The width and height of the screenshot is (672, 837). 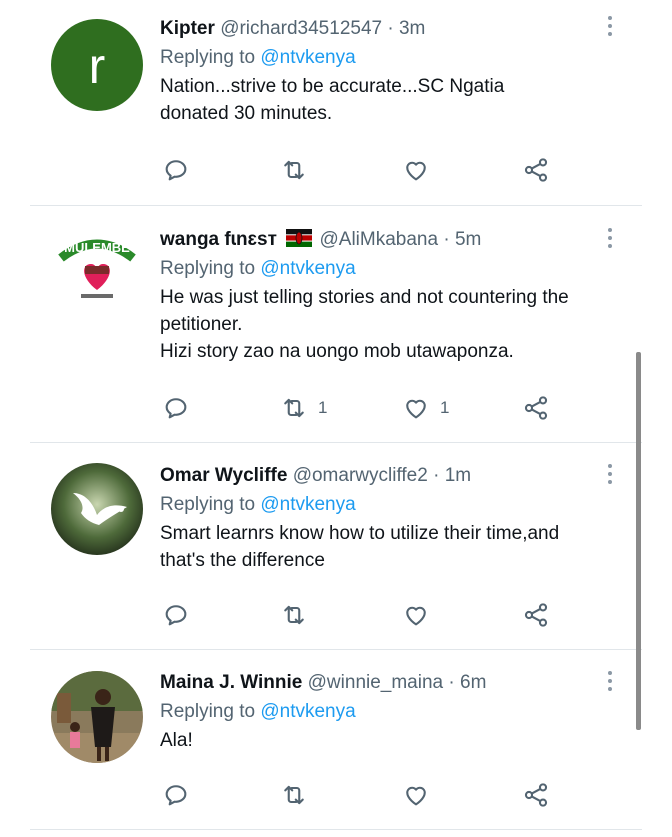 What do you see at coordinates (187, 28) in the screenshot?
I see `display-name: Kipter` at bounding box center [187, 28].